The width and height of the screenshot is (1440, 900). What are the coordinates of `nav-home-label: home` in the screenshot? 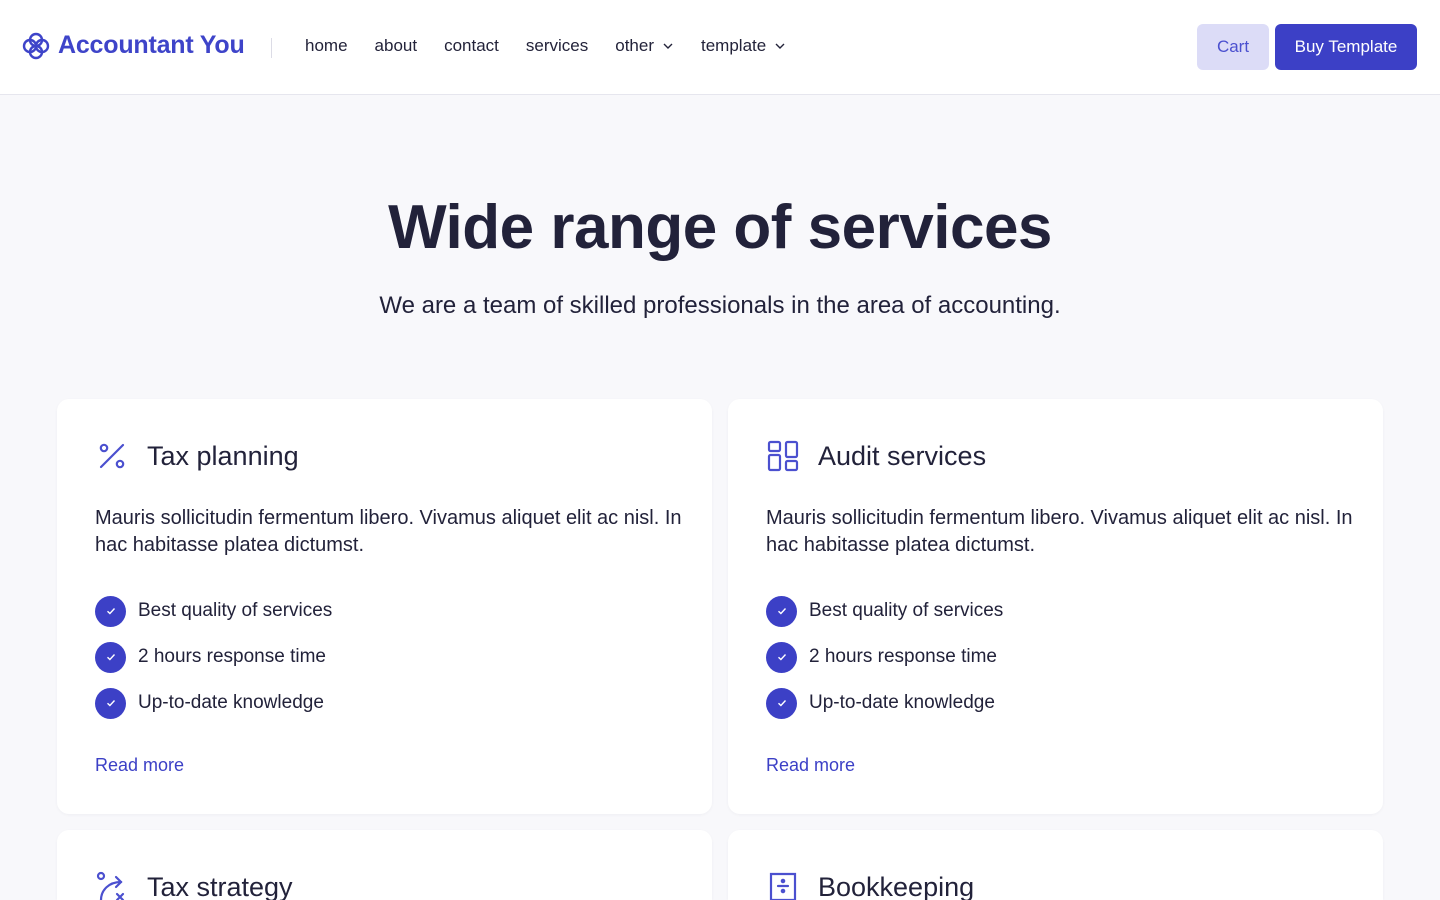 It's located at (326, 45).